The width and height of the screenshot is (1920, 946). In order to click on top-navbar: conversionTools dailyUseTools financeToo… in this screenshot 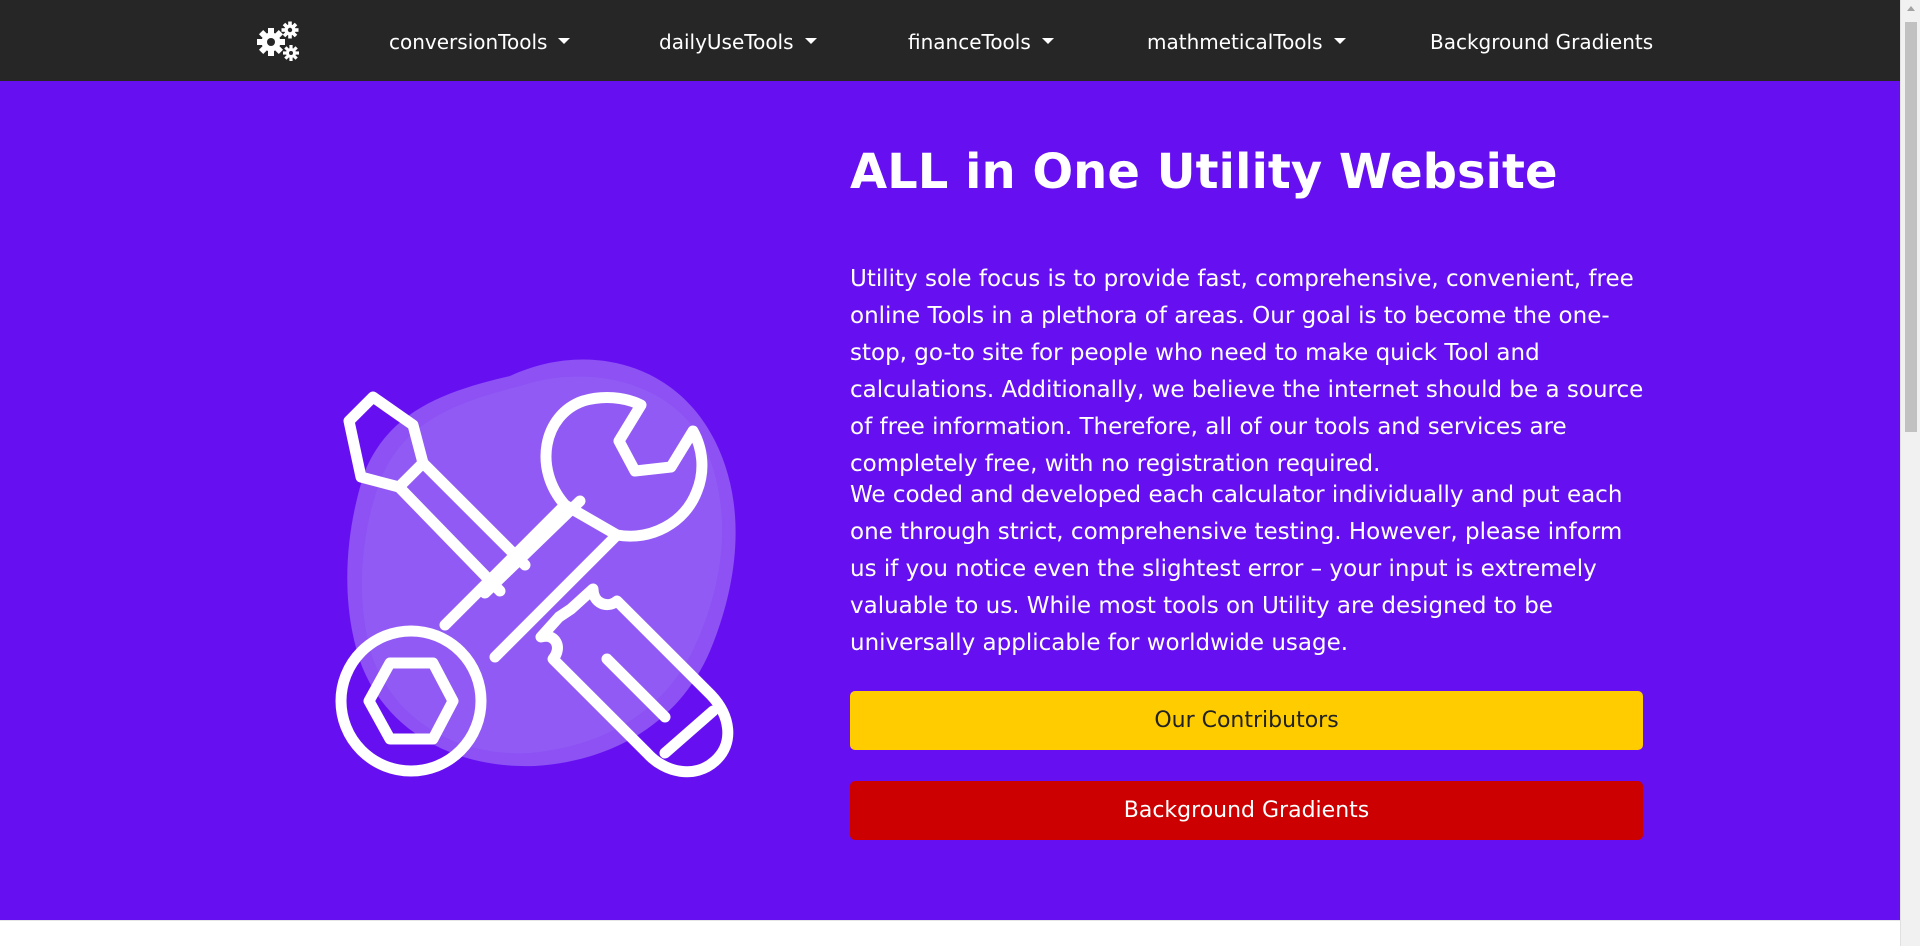, I will do `click(950, 41)`.